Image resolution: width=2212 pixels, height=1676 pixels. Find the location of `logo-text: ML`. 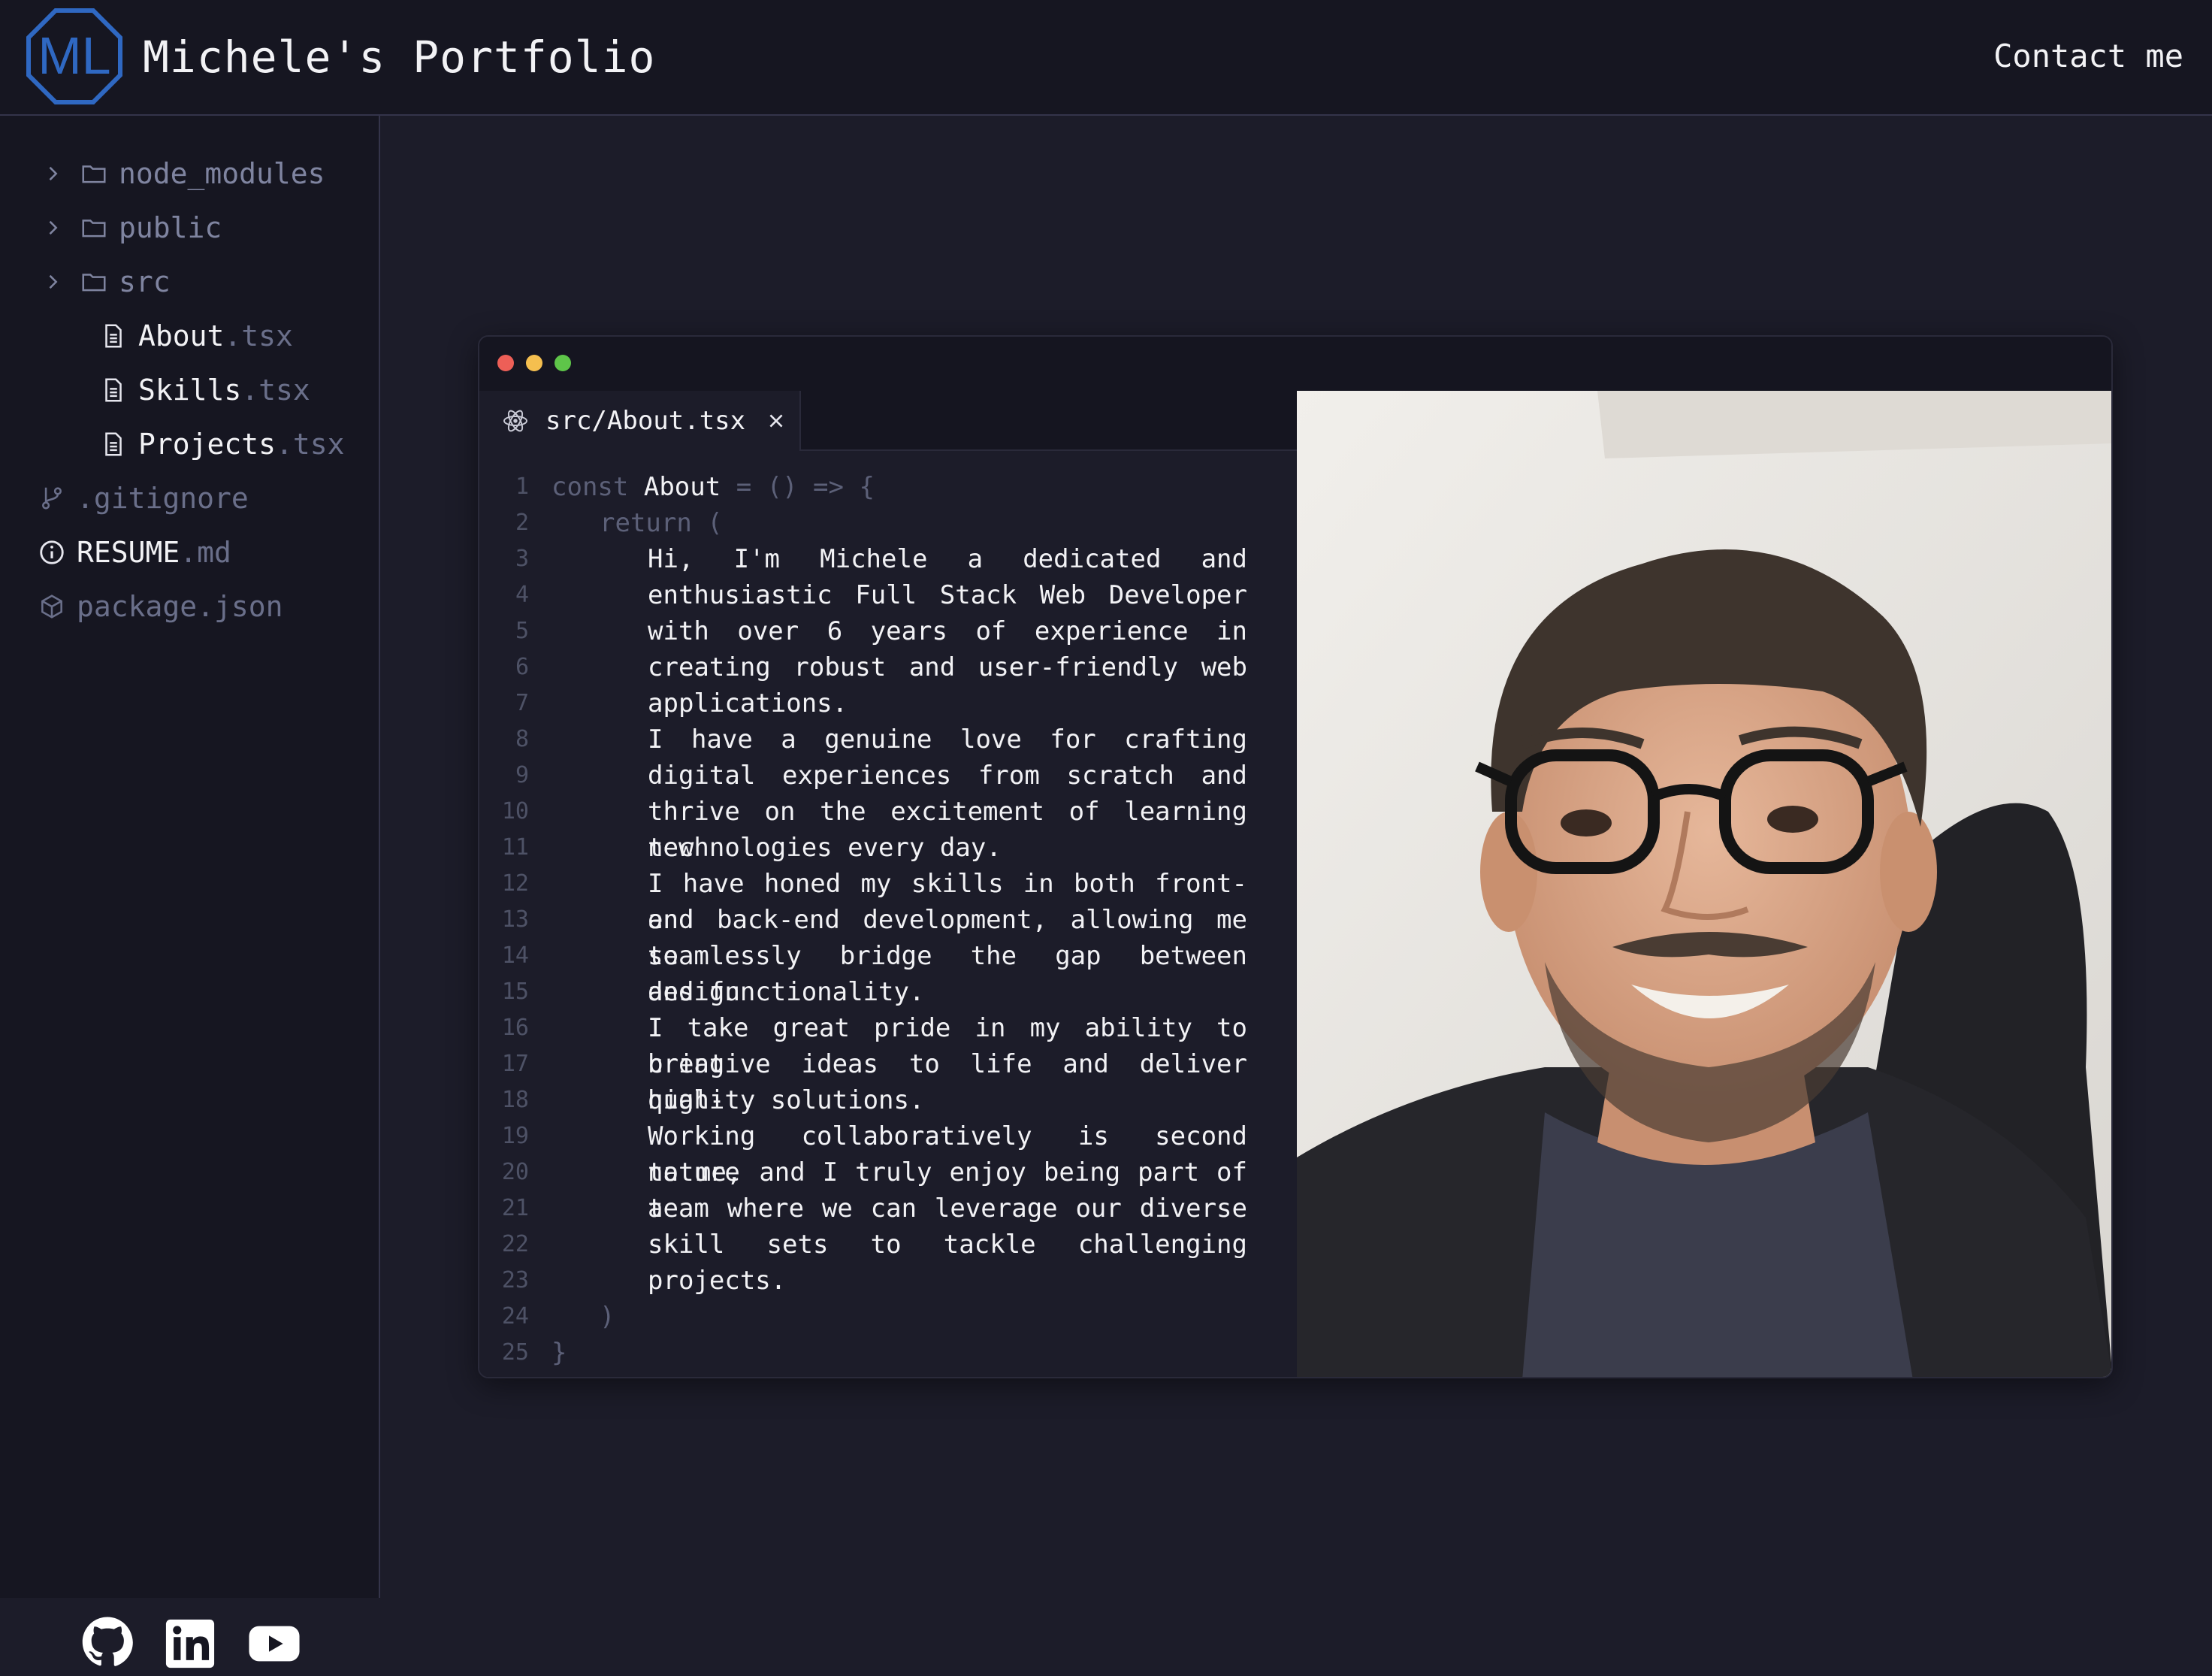

logo-text: ML is located at coordinates (74, 55).